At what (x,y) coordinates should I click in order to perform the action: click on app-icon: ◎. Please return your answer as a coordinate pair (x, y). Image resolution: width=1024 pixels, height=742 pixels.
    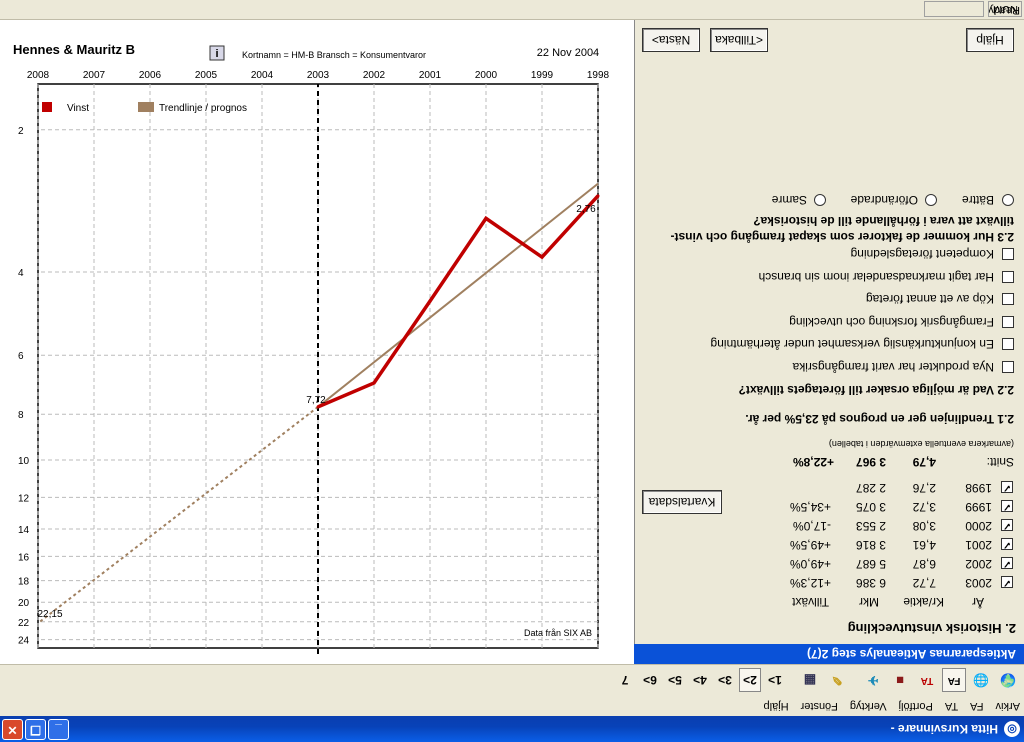
    Looking at the image, I should click on (1012, 729).